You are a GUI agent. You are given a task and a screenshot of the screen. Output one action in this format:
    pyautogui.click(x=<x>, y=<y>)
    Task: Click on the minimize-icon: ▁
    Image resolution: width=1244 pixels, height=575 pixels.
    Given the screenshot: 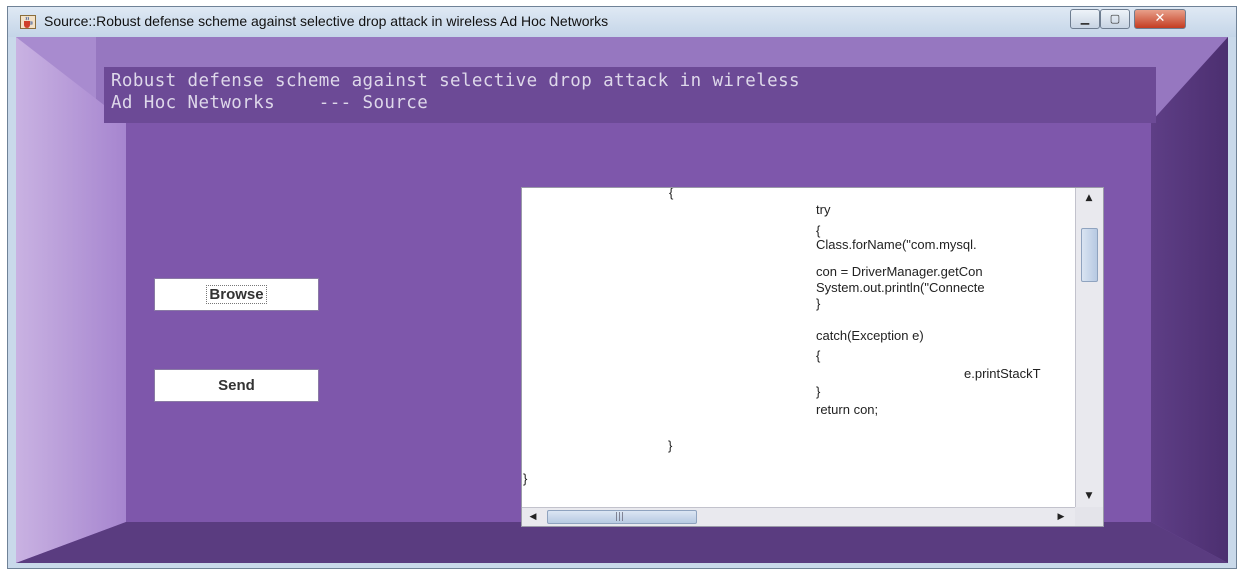 What is the action you would take?
    pyautogui.click(x=1085, y=18)
    